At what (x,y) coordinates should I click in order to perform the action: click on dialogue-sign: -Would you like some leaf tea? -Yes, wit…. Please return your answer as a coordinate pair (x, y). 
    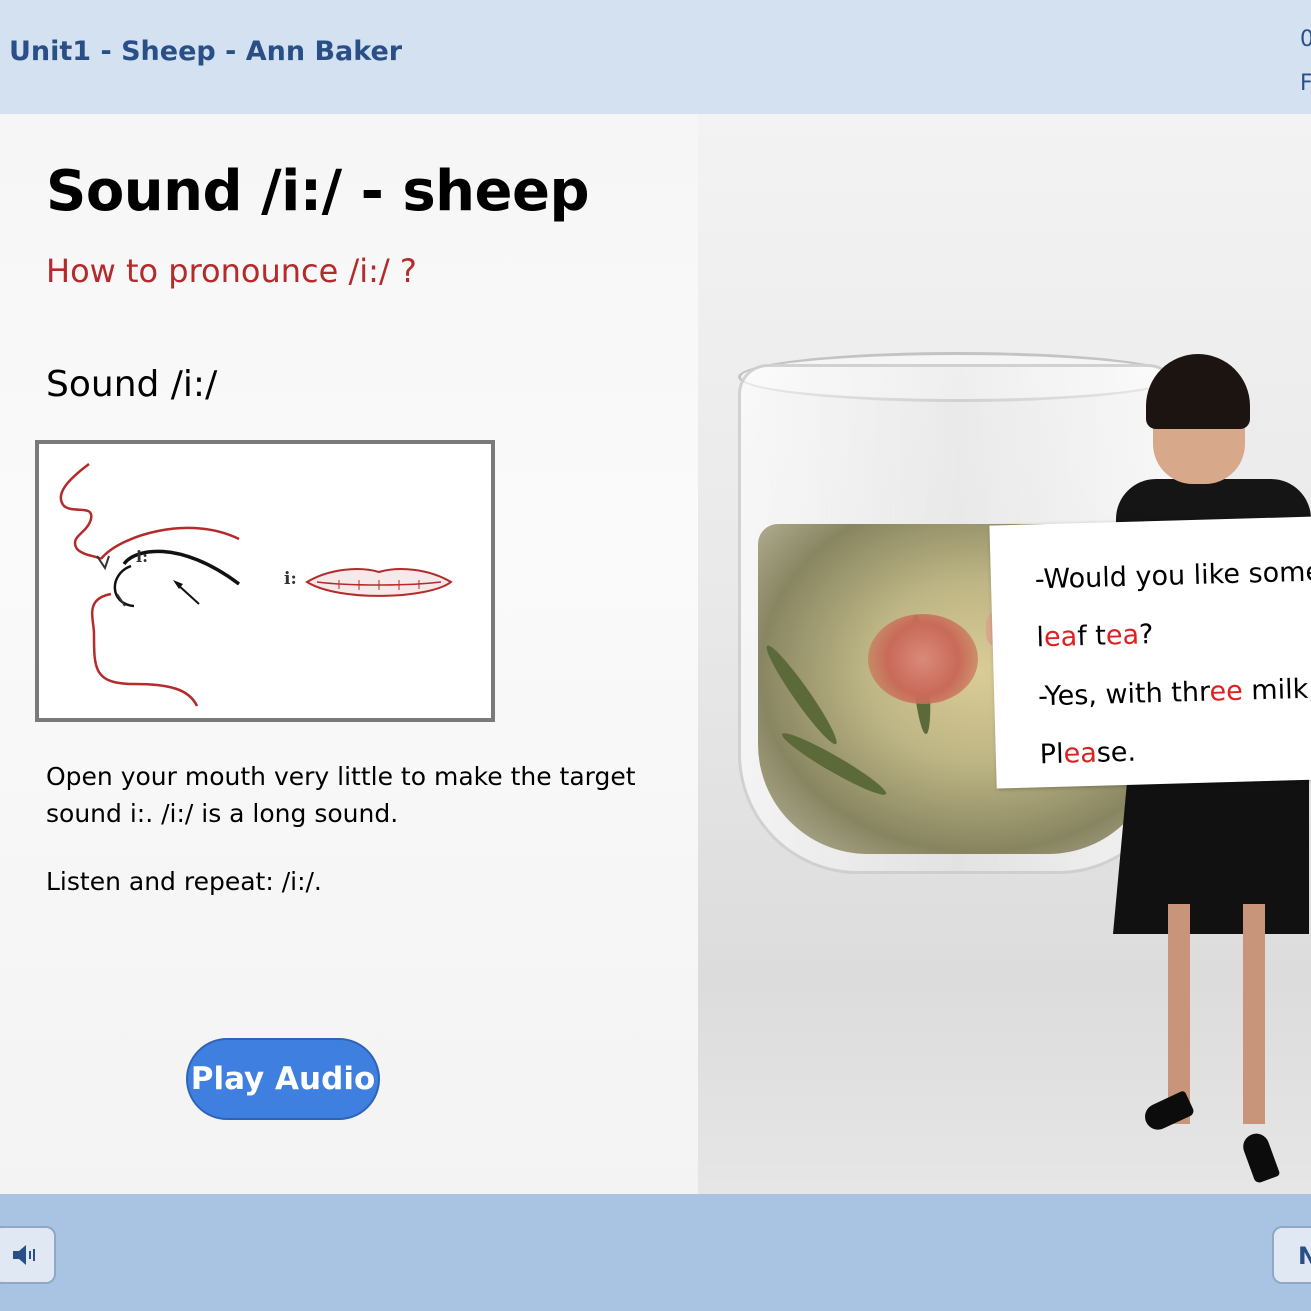
    Looking at the image, I should click on (1150, 652).